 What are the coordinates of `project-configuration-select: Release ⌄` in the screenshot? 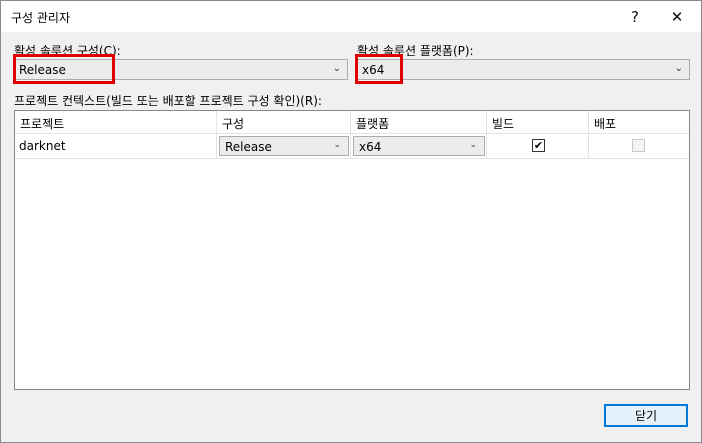 It's located at (284, 146).